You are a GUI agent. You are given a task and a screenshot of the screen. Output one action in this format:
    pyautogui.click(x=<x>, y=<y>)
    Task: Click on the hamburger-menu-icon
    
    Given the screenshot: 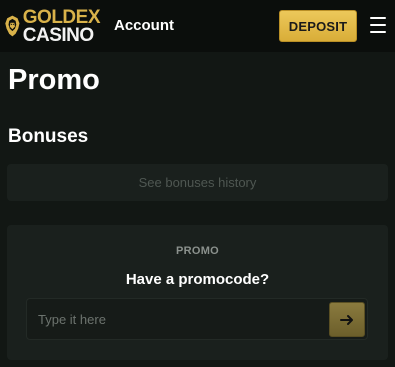 What is the action you would take?
    pyautogui.click(x=378, y=25)
    